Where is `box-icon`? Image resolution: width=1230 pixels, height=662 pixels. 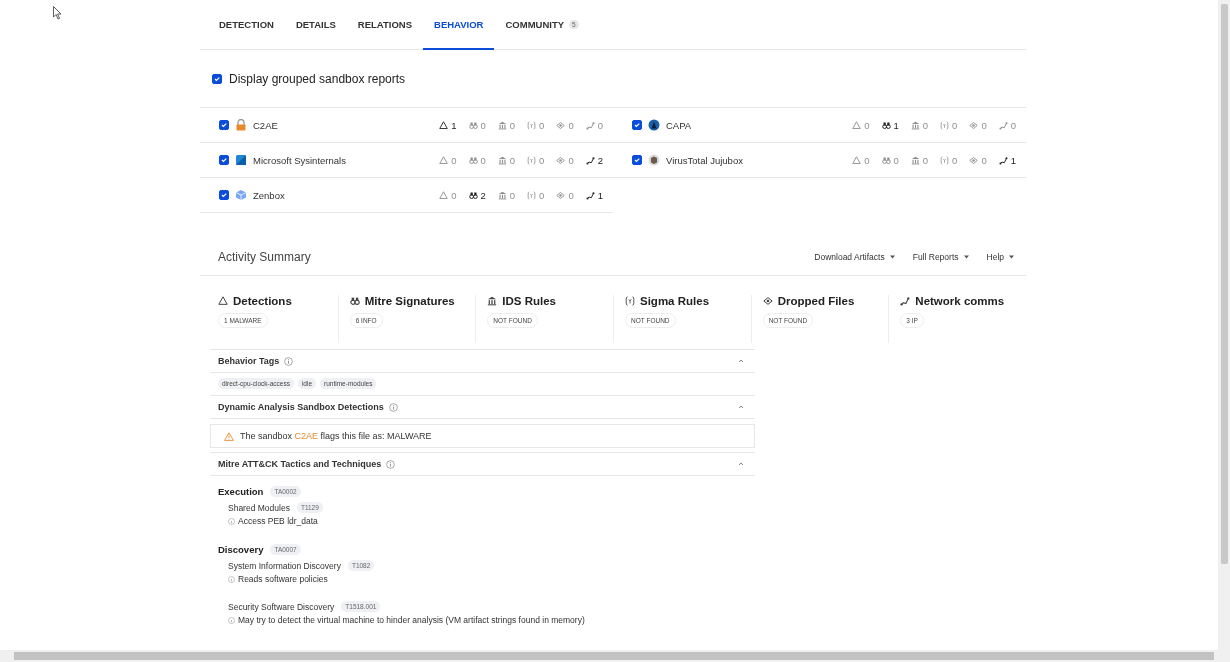 box-icon is located at coordinates (654, 160).